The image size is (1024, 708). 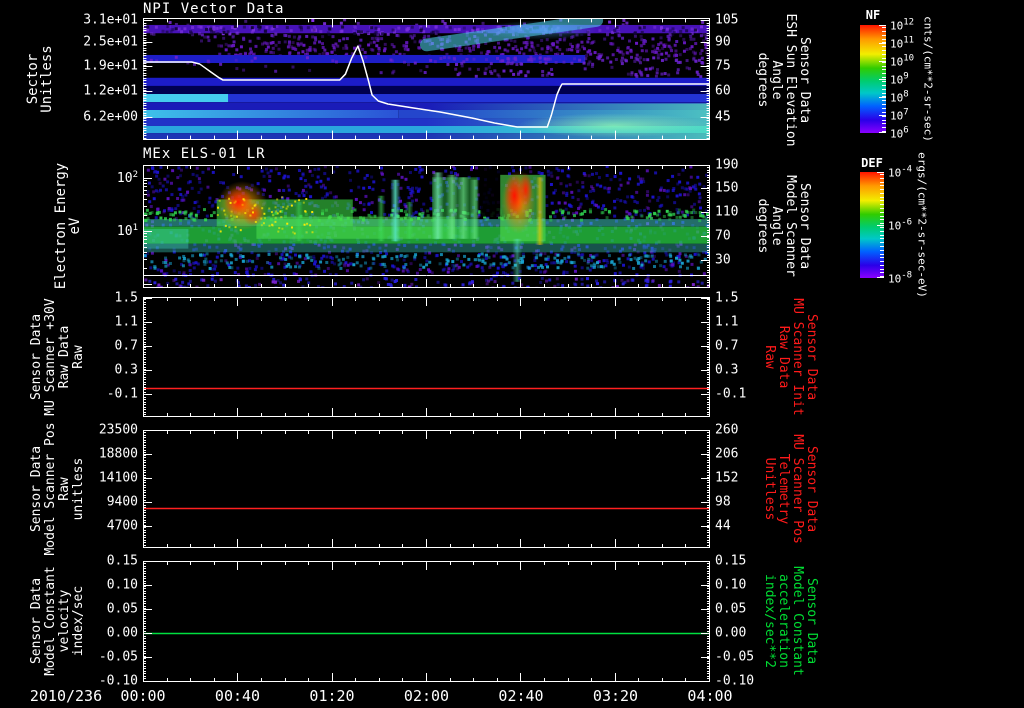 I want to click on nf-colorbar-tick-label: 108, so click(x=899, y=97).